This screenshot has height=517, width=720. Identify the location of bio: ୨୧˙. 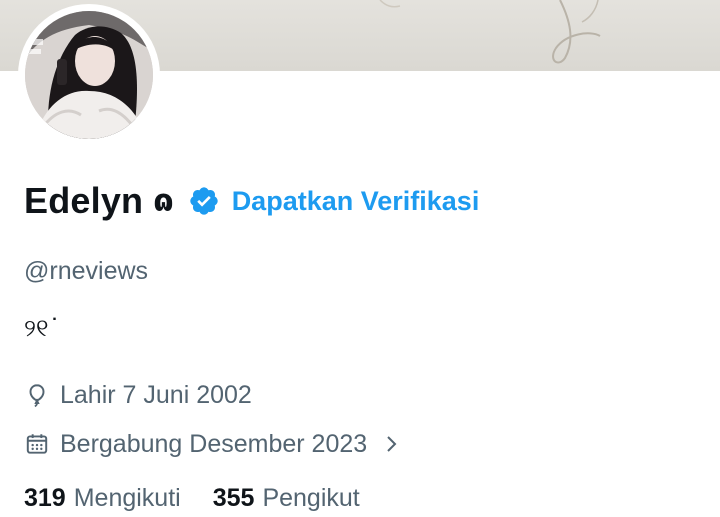
(42, 328).